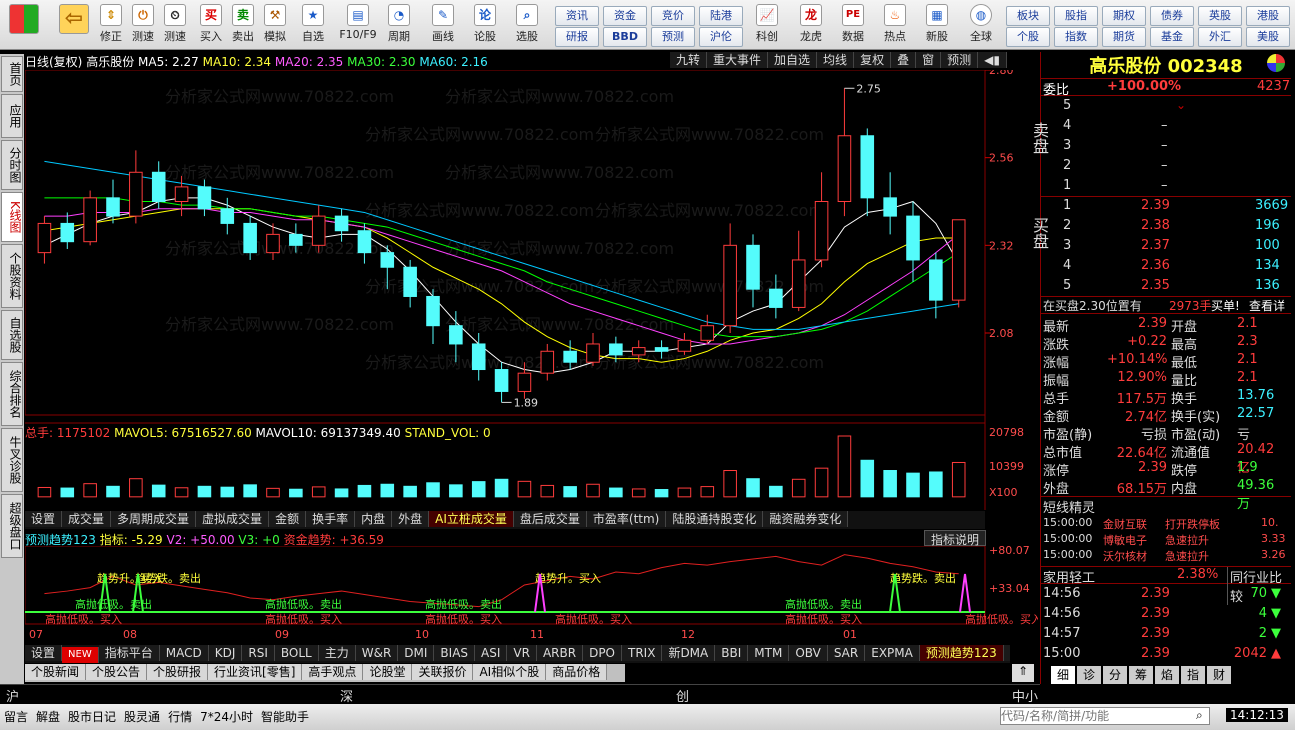 This screenshot has height=730, width=1295. I want to click on btn-us: 美股, so click(1268, 37).